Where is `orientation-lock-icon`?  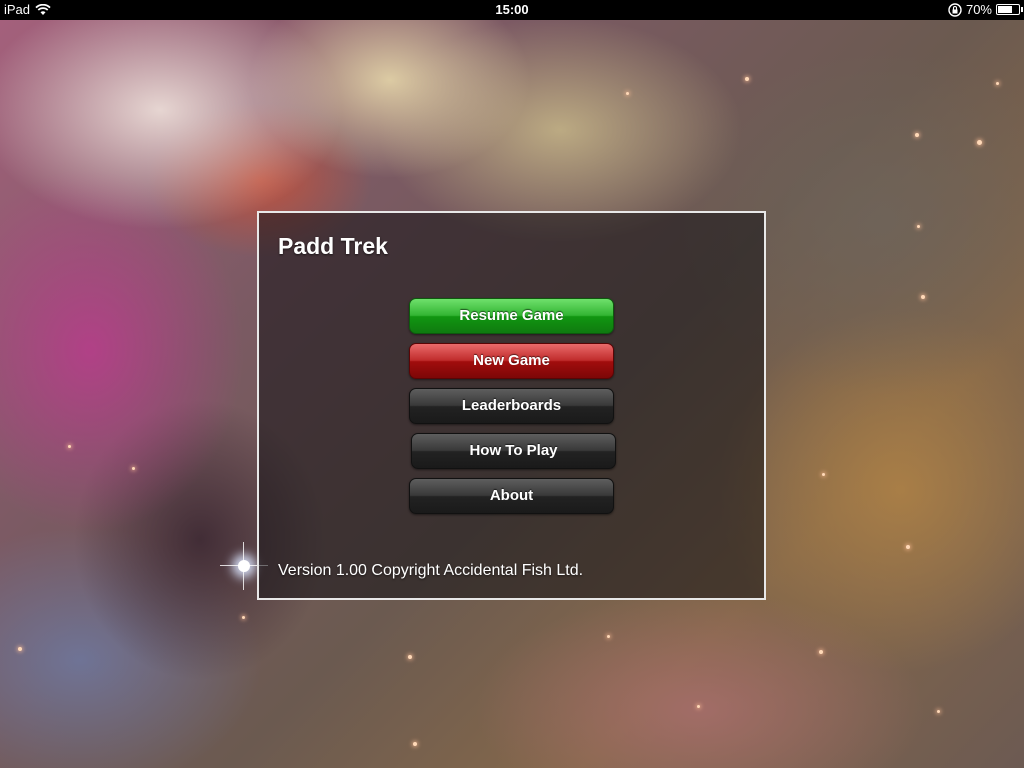 orientation-lock-icon is located at coordinates (955, 9).